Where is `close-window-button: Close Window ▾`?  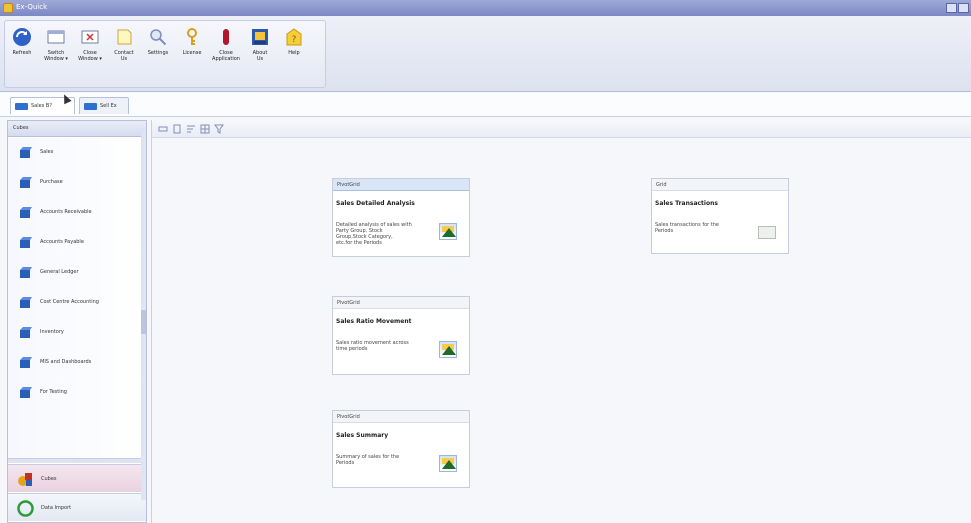 close-window-button: Close Window ▾ is located at coordinates (90, 47).